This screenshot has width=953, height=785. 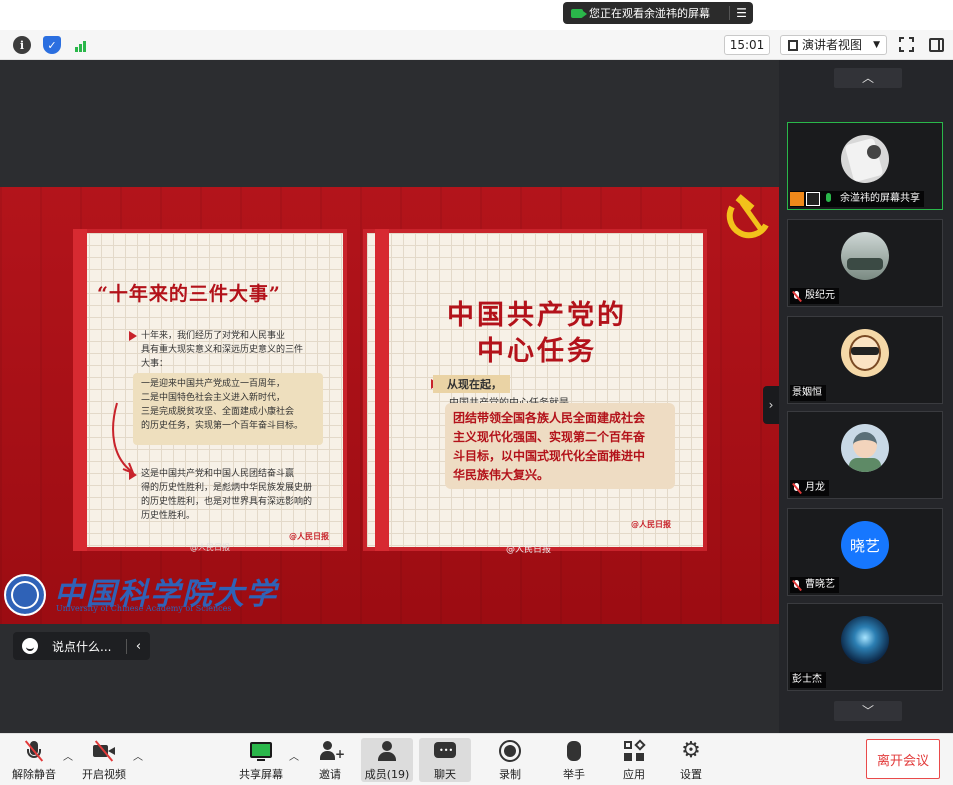 I want to click on camera-off-icon, so click(x=104, y=751).